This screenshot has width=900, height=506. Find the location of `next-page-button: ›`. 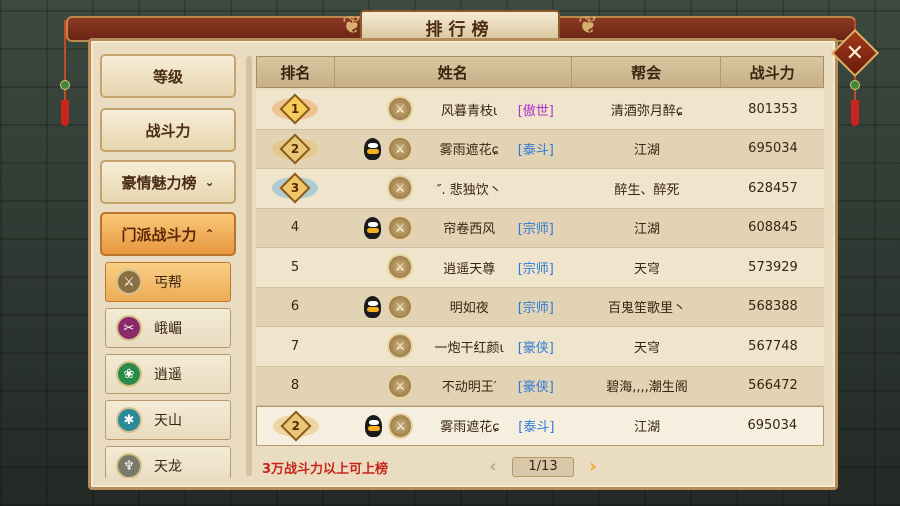

next-page-button: › is located at coordinates (593, 466).